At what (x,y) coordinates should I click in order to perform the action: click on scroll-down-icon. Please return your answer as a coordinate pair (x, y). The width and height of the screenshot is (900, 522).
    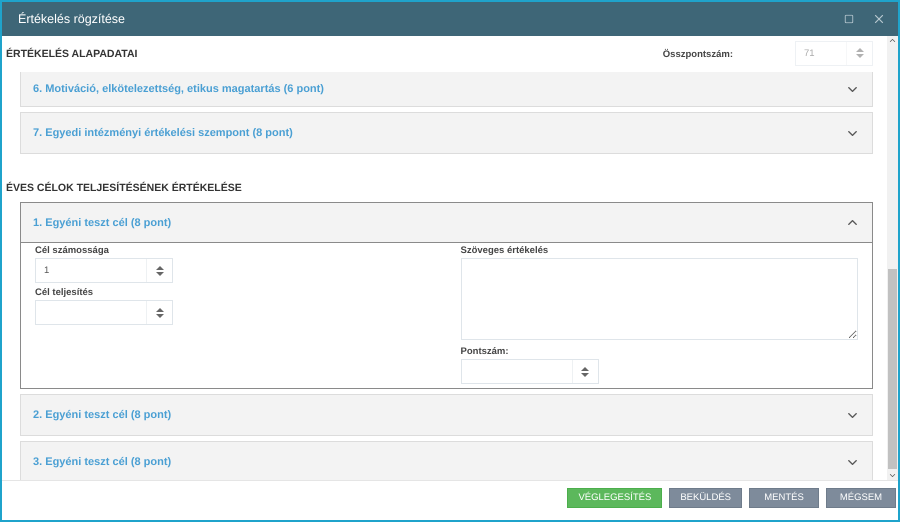
    Looking at the image, I should click on (892, 475).